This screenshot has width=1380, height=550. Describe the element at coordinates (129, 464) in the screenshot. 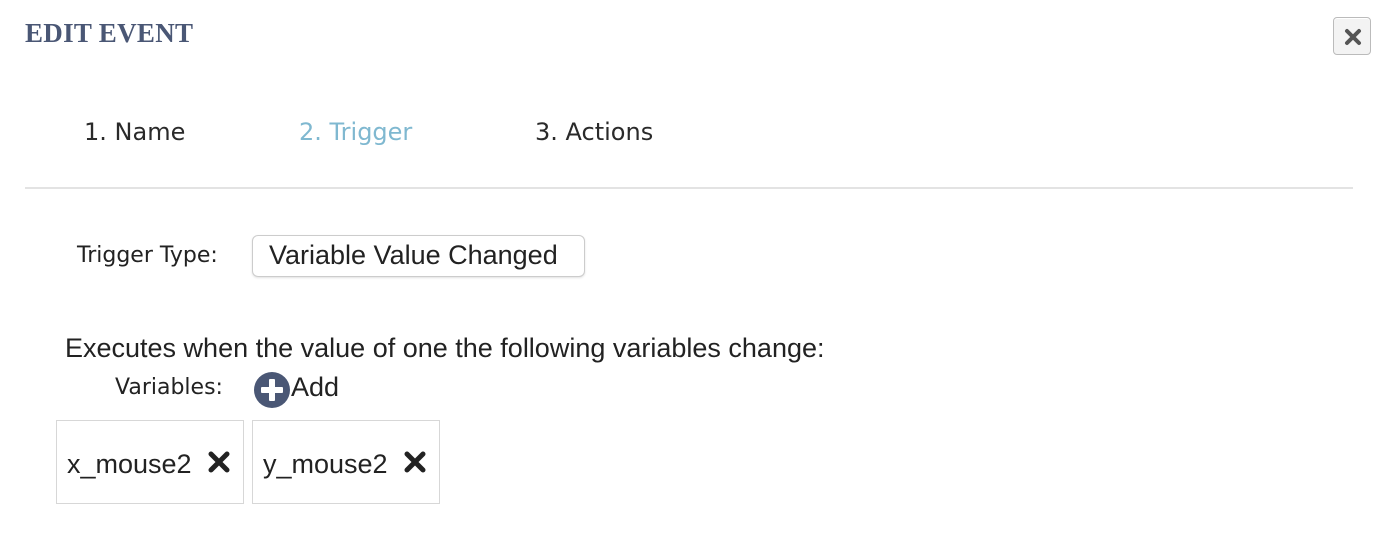

I see `variable-name: x_mouse2` at that location.